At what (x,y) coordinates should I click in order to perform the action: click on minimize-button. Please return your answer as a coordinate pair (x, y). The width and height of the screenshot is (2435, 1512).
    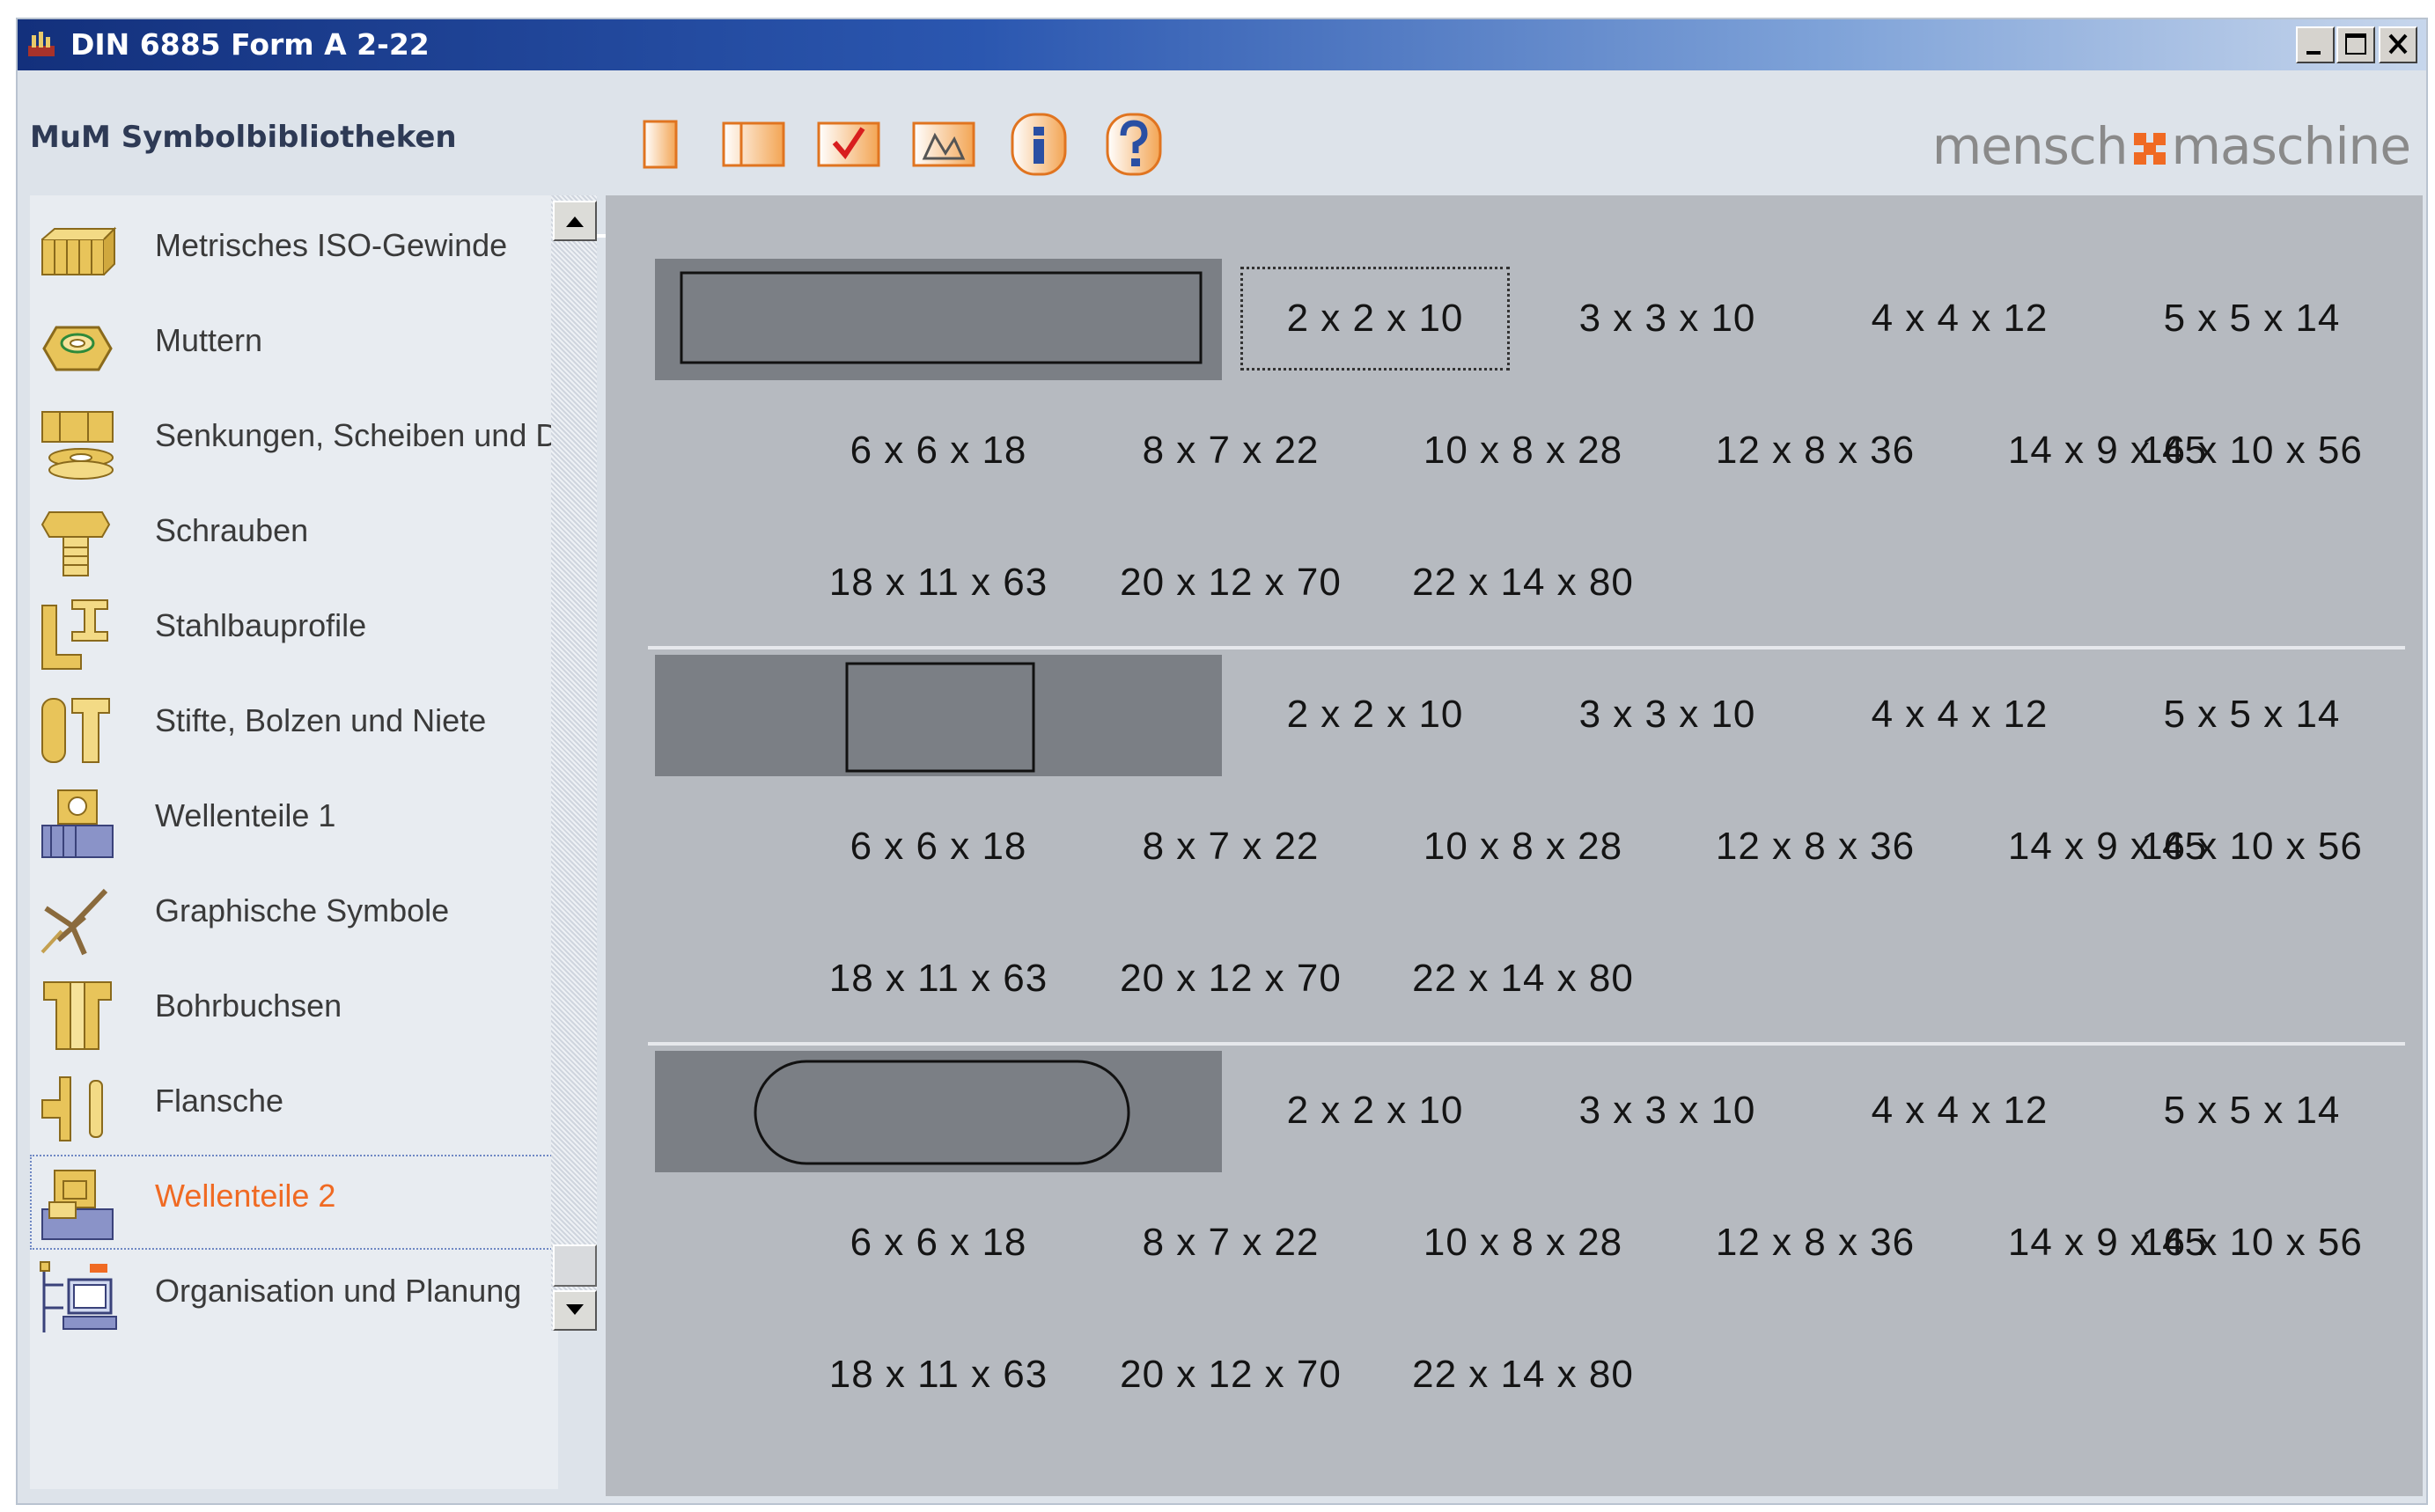
    Looking at the image, I should click on (2315, 45).